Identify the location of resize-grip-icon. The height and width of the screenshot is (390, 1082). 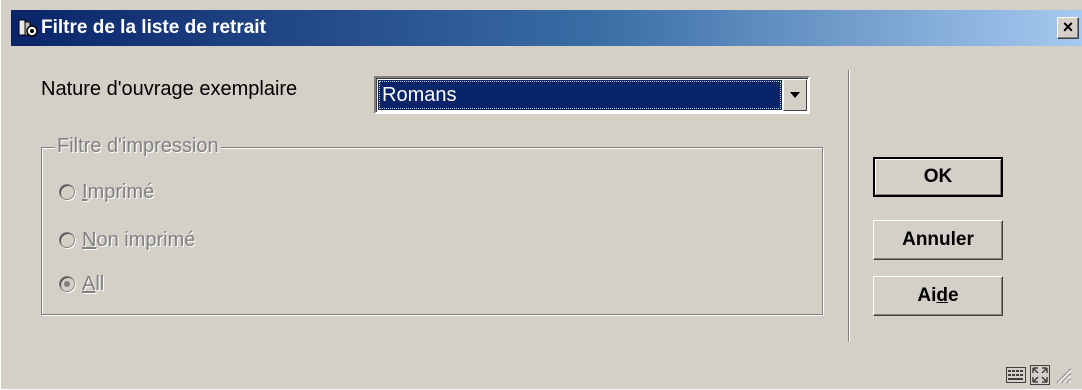
(1063, 375).